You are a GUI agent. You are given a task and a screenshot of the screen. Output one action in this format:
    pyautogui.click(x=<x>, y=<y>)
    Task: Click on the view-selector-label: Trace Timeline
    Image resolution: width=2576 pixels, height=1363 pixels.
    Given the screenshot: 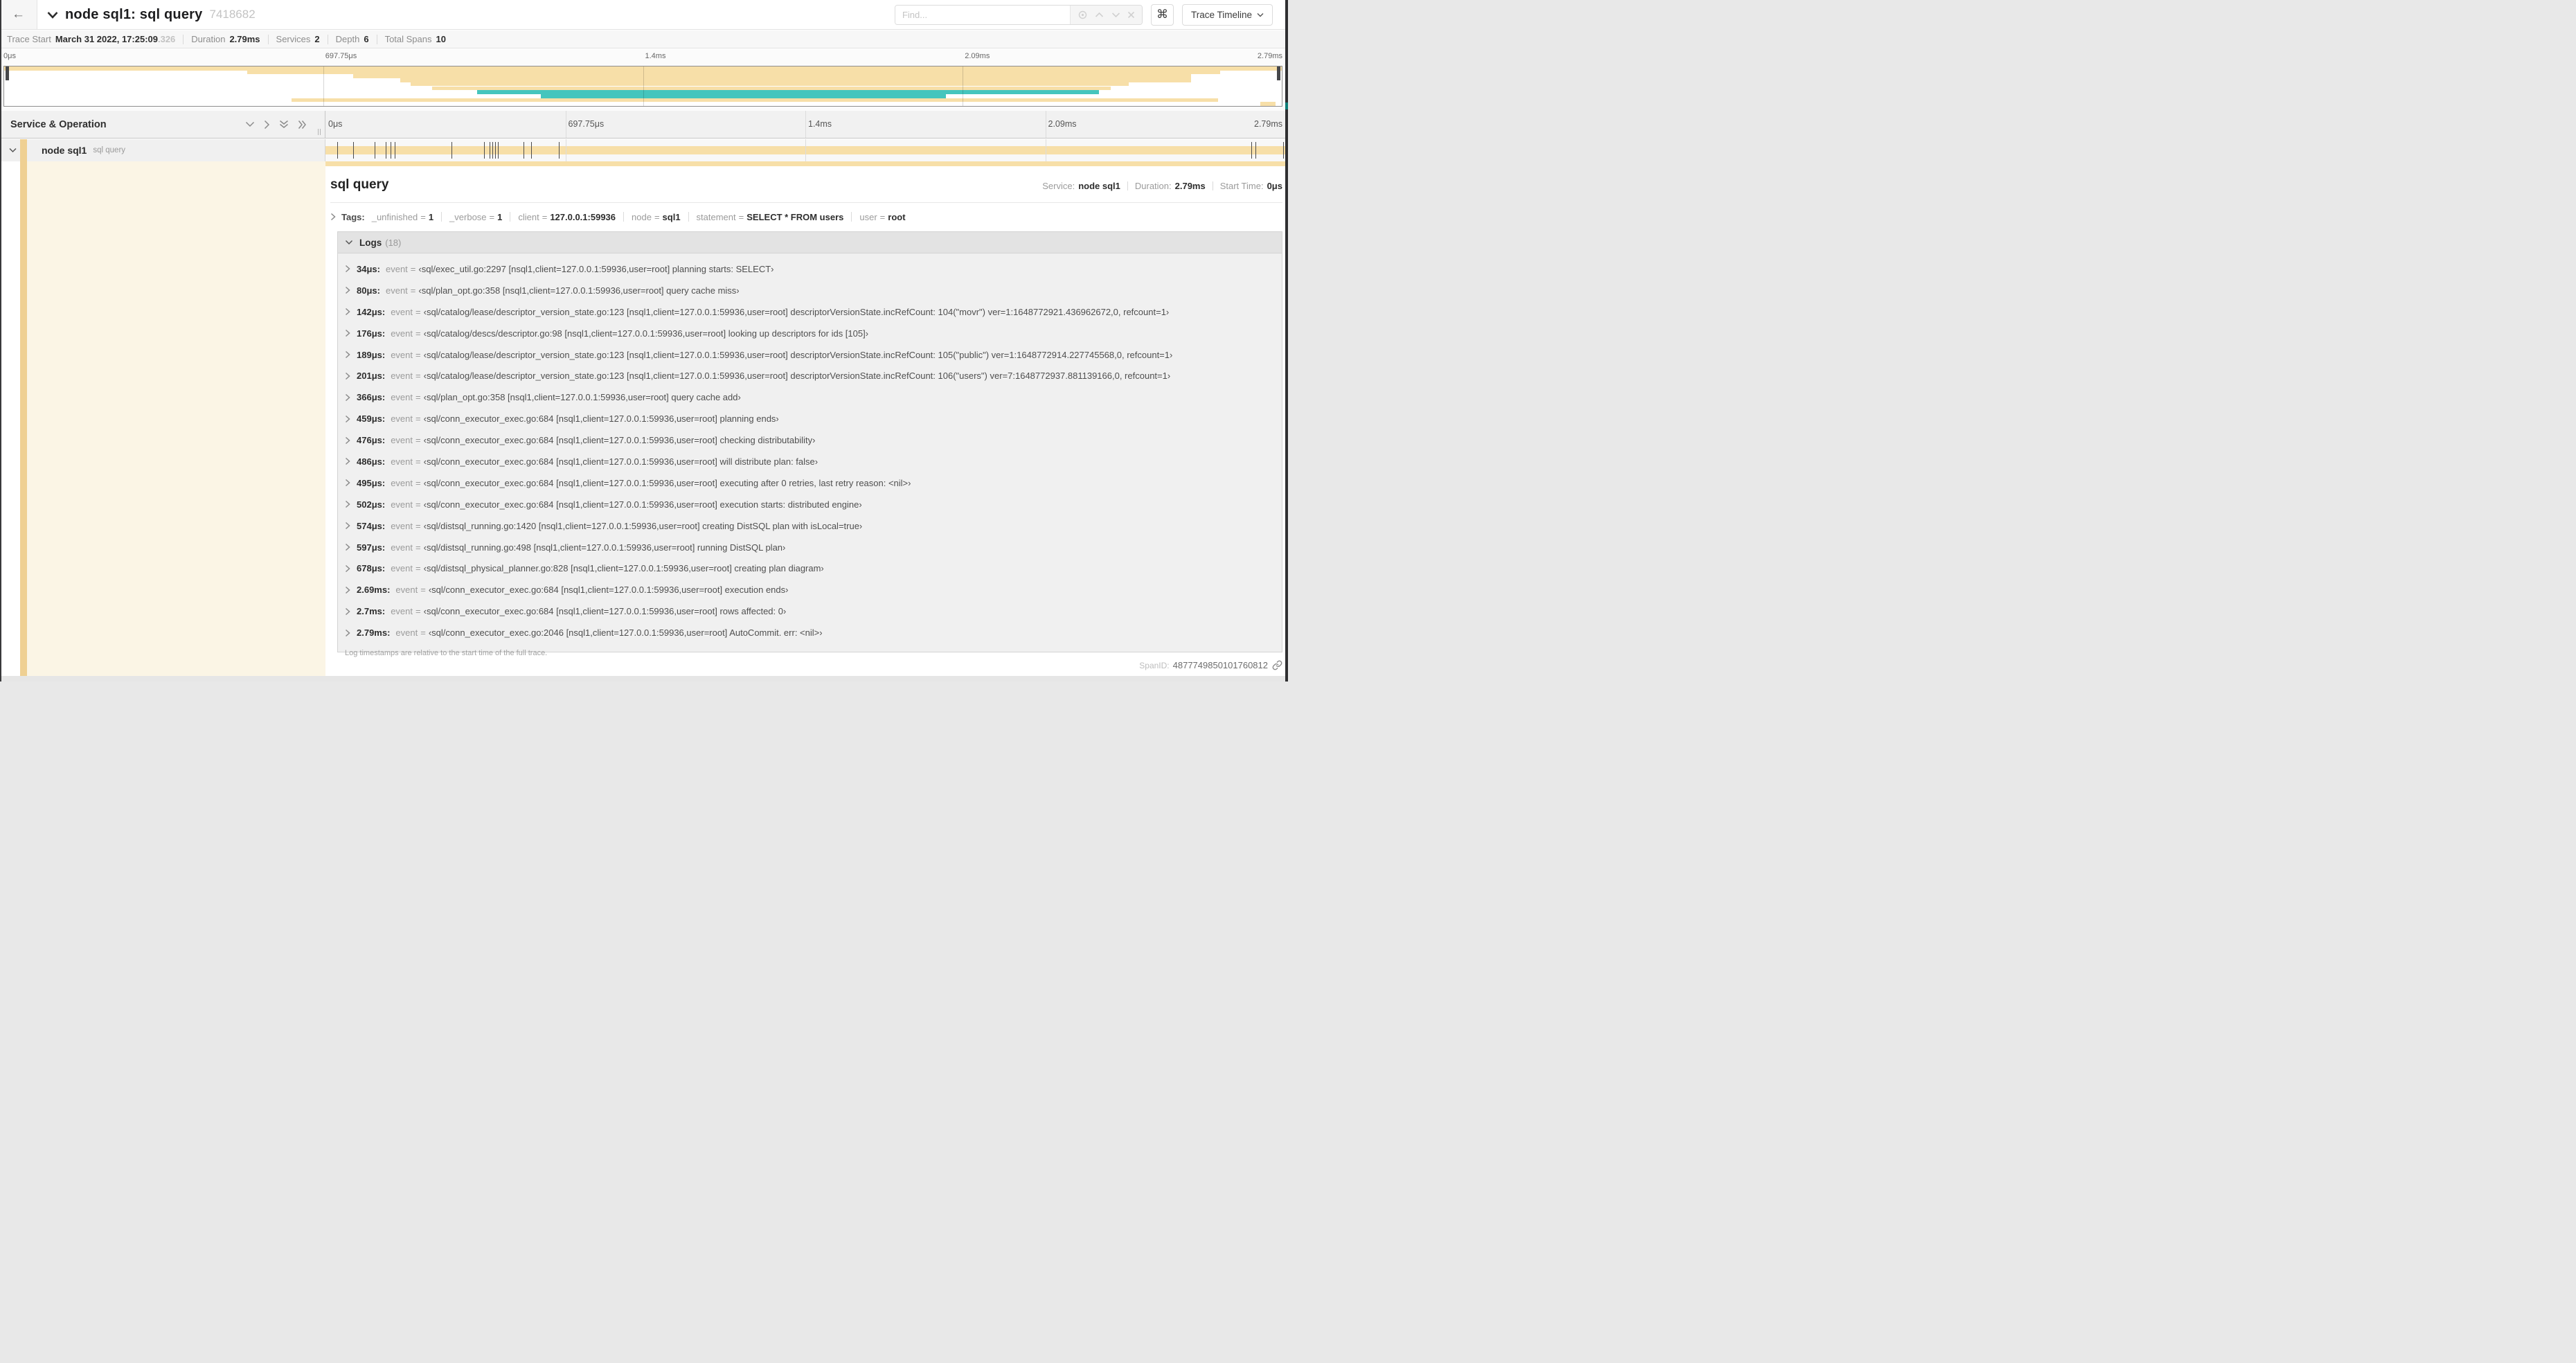 What is the action you would take?
    pyautogui.click(x=1221, y=15)
    